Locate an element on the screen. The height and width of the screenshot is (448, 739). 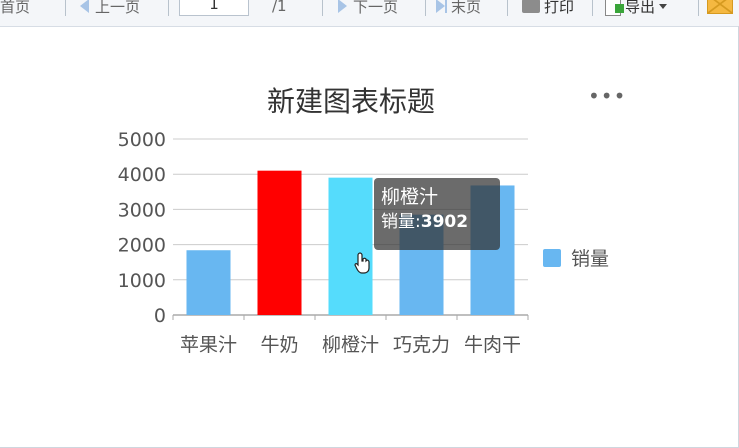
x-tick-label: 柳橙汁 is located at coordinates (350, 345).